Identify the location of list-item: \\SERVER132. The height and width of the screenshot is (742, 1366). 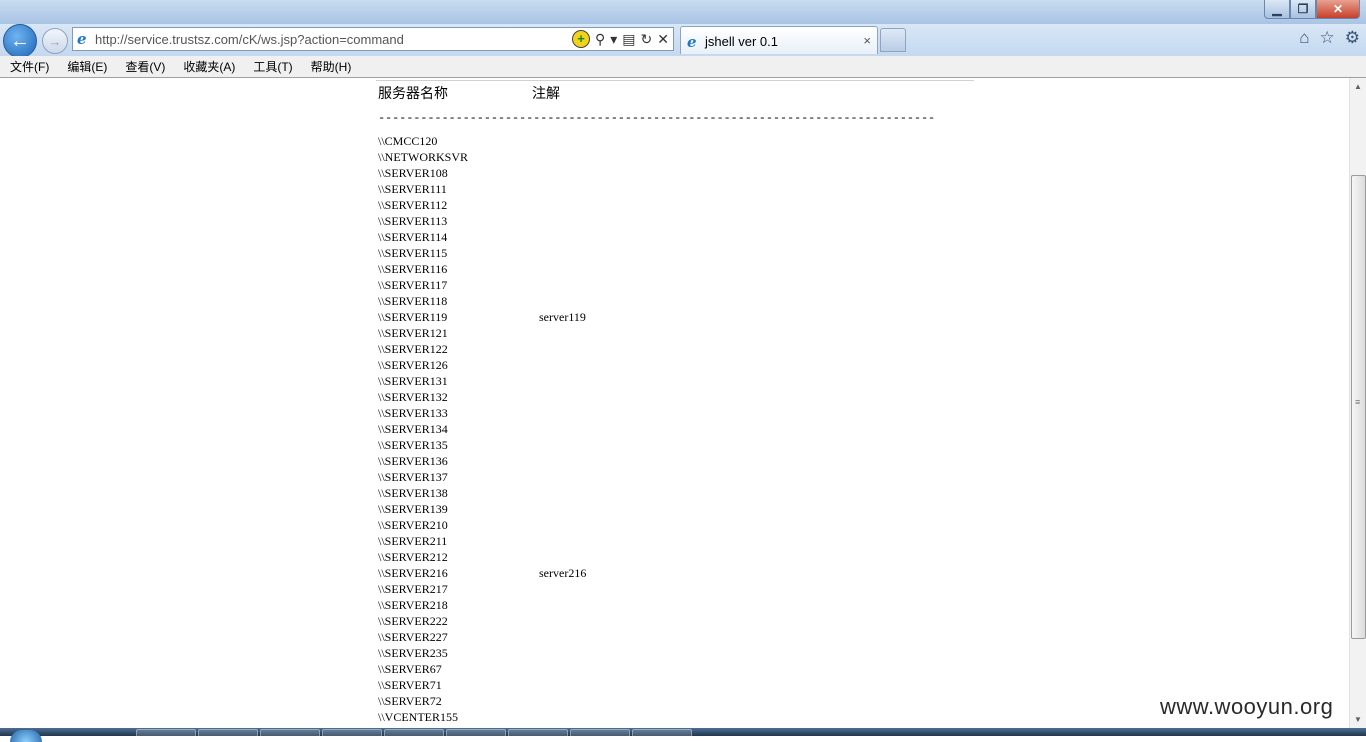
(578, 397).